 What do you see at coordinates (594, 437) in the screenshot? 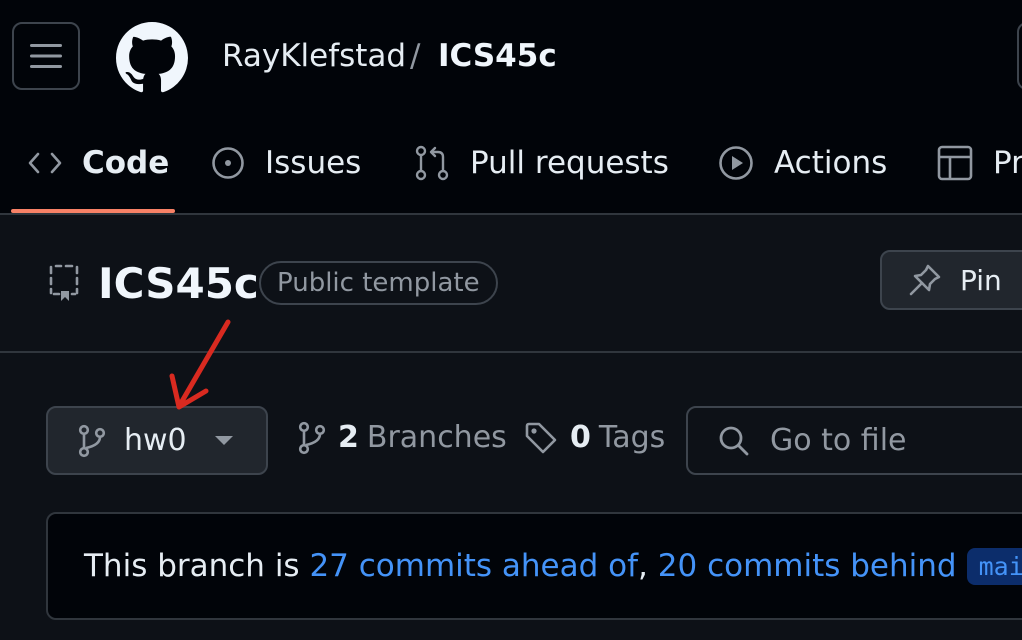
I see `tags-link: 0 Tags` at bounding box center [594, 437].